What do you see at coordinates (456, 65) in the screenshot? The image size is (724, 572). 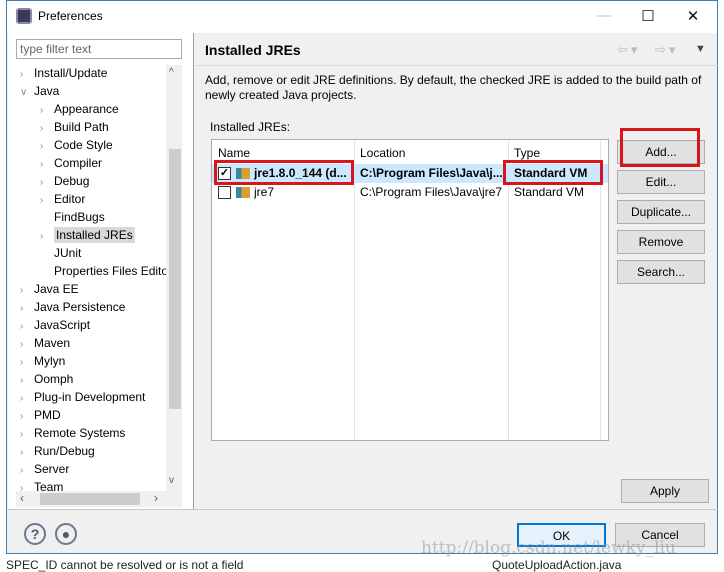 I see `header-separator` at bounding box center [456, 65].